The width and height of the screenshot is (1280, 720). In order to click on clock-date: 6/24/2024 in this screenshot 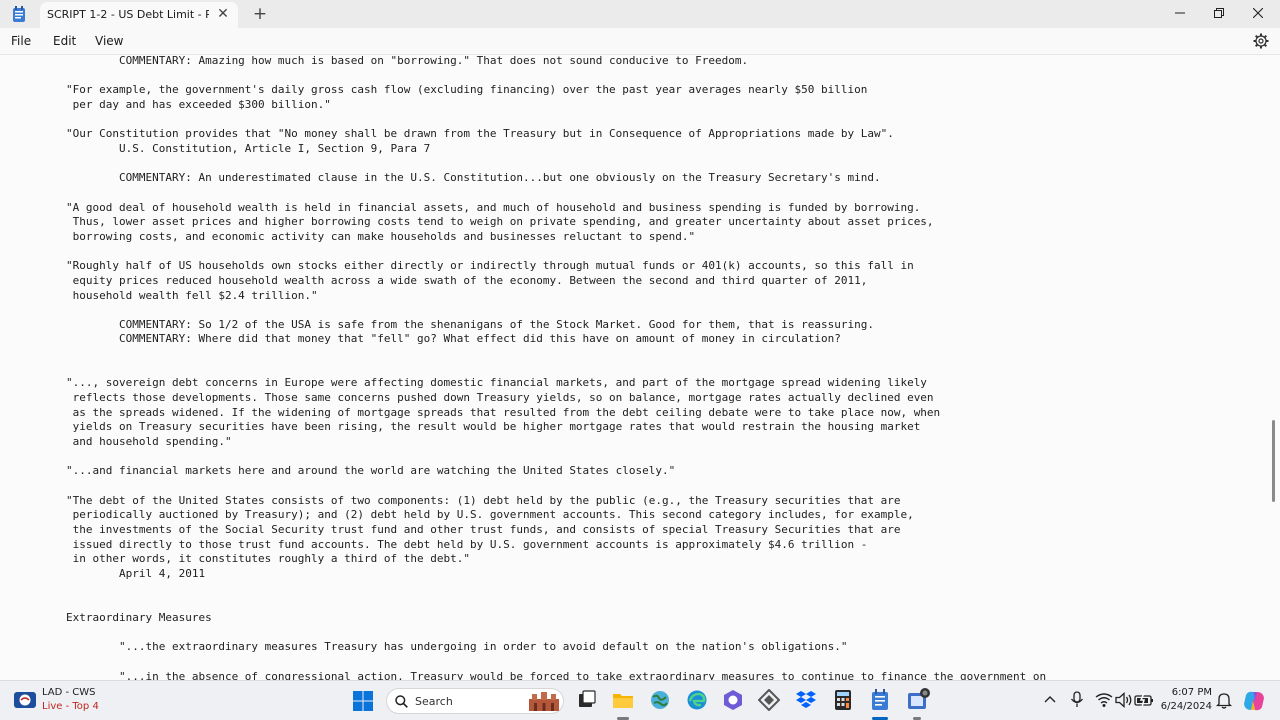, I will do `click(1182, 706)`.